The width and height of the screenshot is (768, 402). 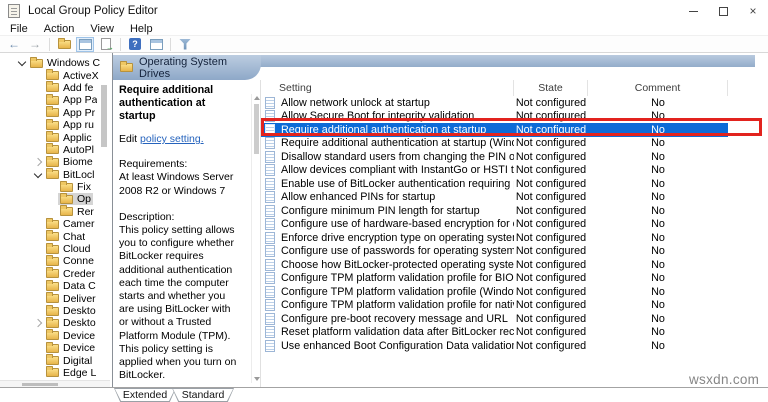 I want to click on tree-item: Deliver, so click(x=55, y=298).